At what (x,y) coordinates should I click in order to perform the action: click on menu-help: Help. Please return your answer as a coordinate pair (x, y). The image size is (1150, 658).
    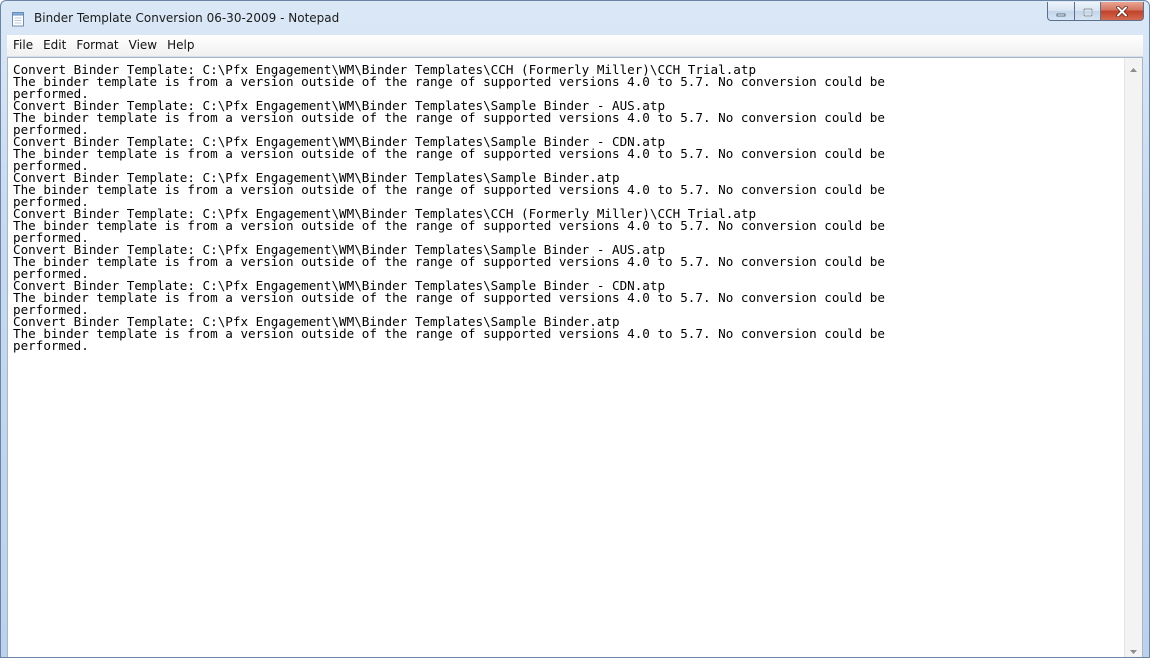
    Looking at the image, I should click on (180, 45).